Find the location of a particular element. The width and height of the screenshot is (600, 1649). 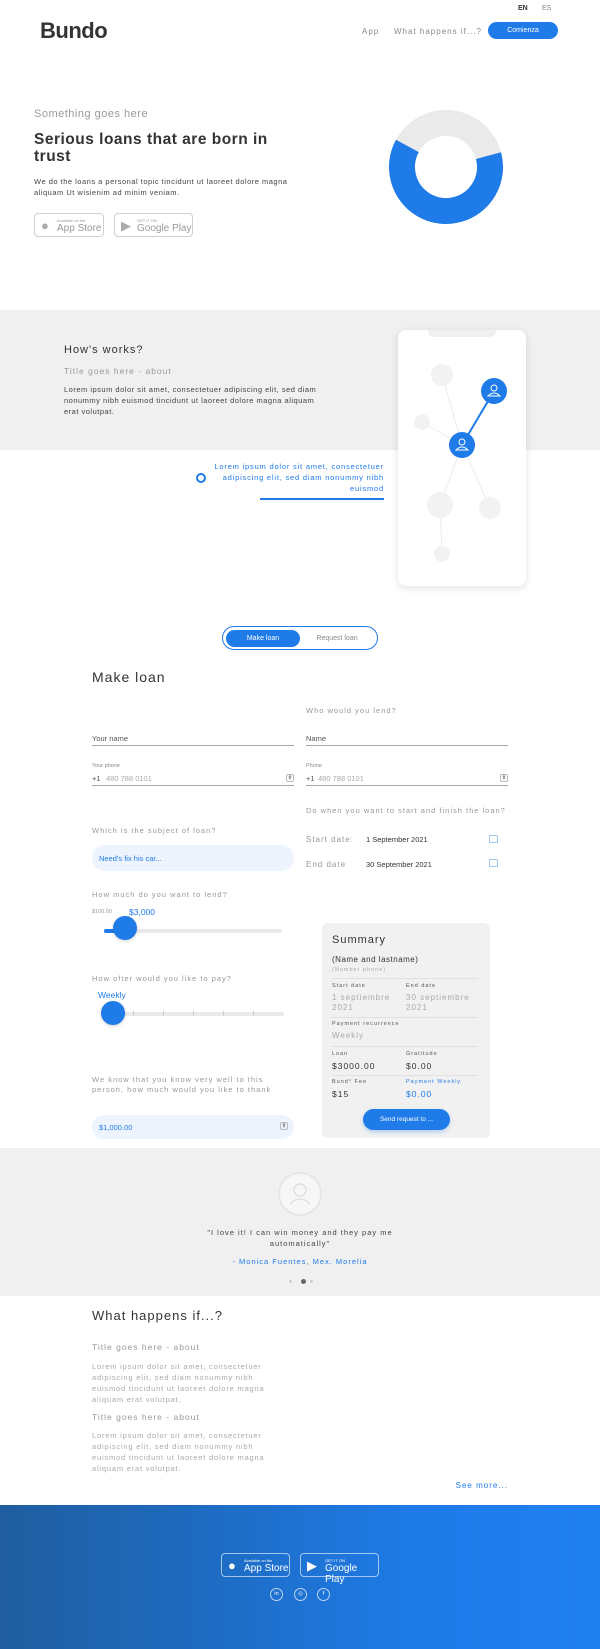

logo: Bundo is located at coordinates (74, 31).